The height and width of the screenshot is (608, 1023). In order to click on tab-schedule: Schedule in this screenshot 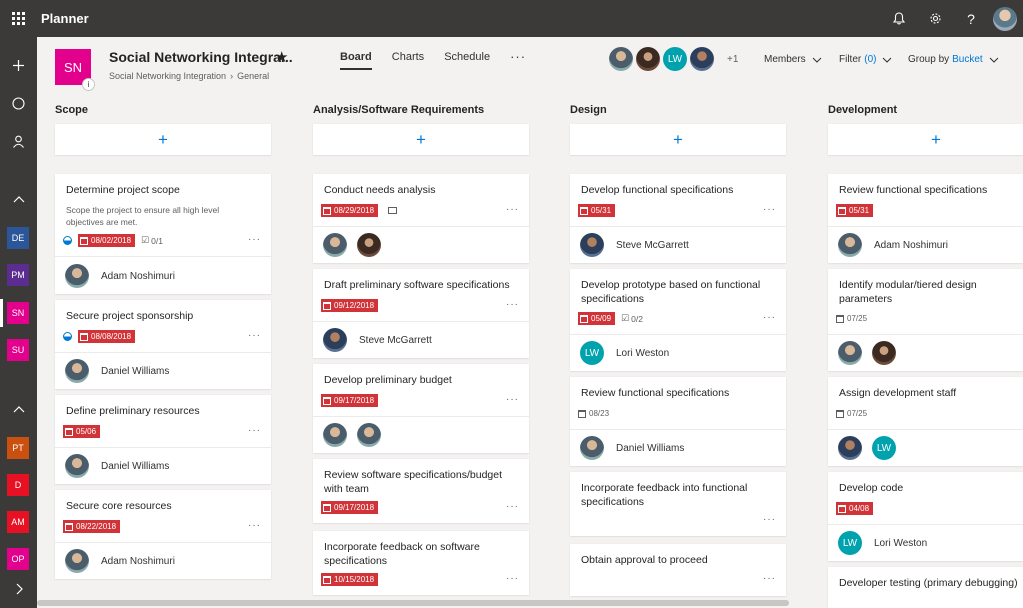, I will do `click(467, 60)`.